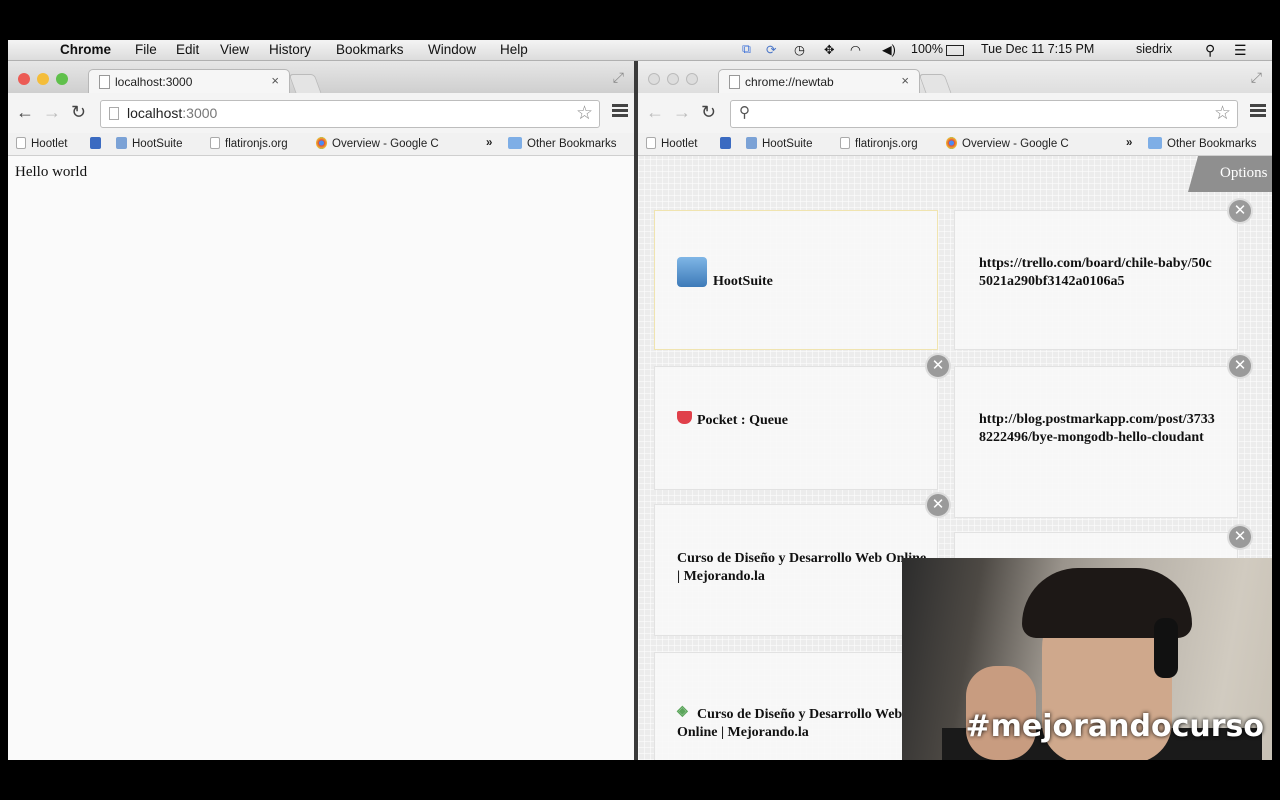  Describe the element at coordinates (743, 281) in the screenshot. I see `tile-title: HootSuite` at that location.